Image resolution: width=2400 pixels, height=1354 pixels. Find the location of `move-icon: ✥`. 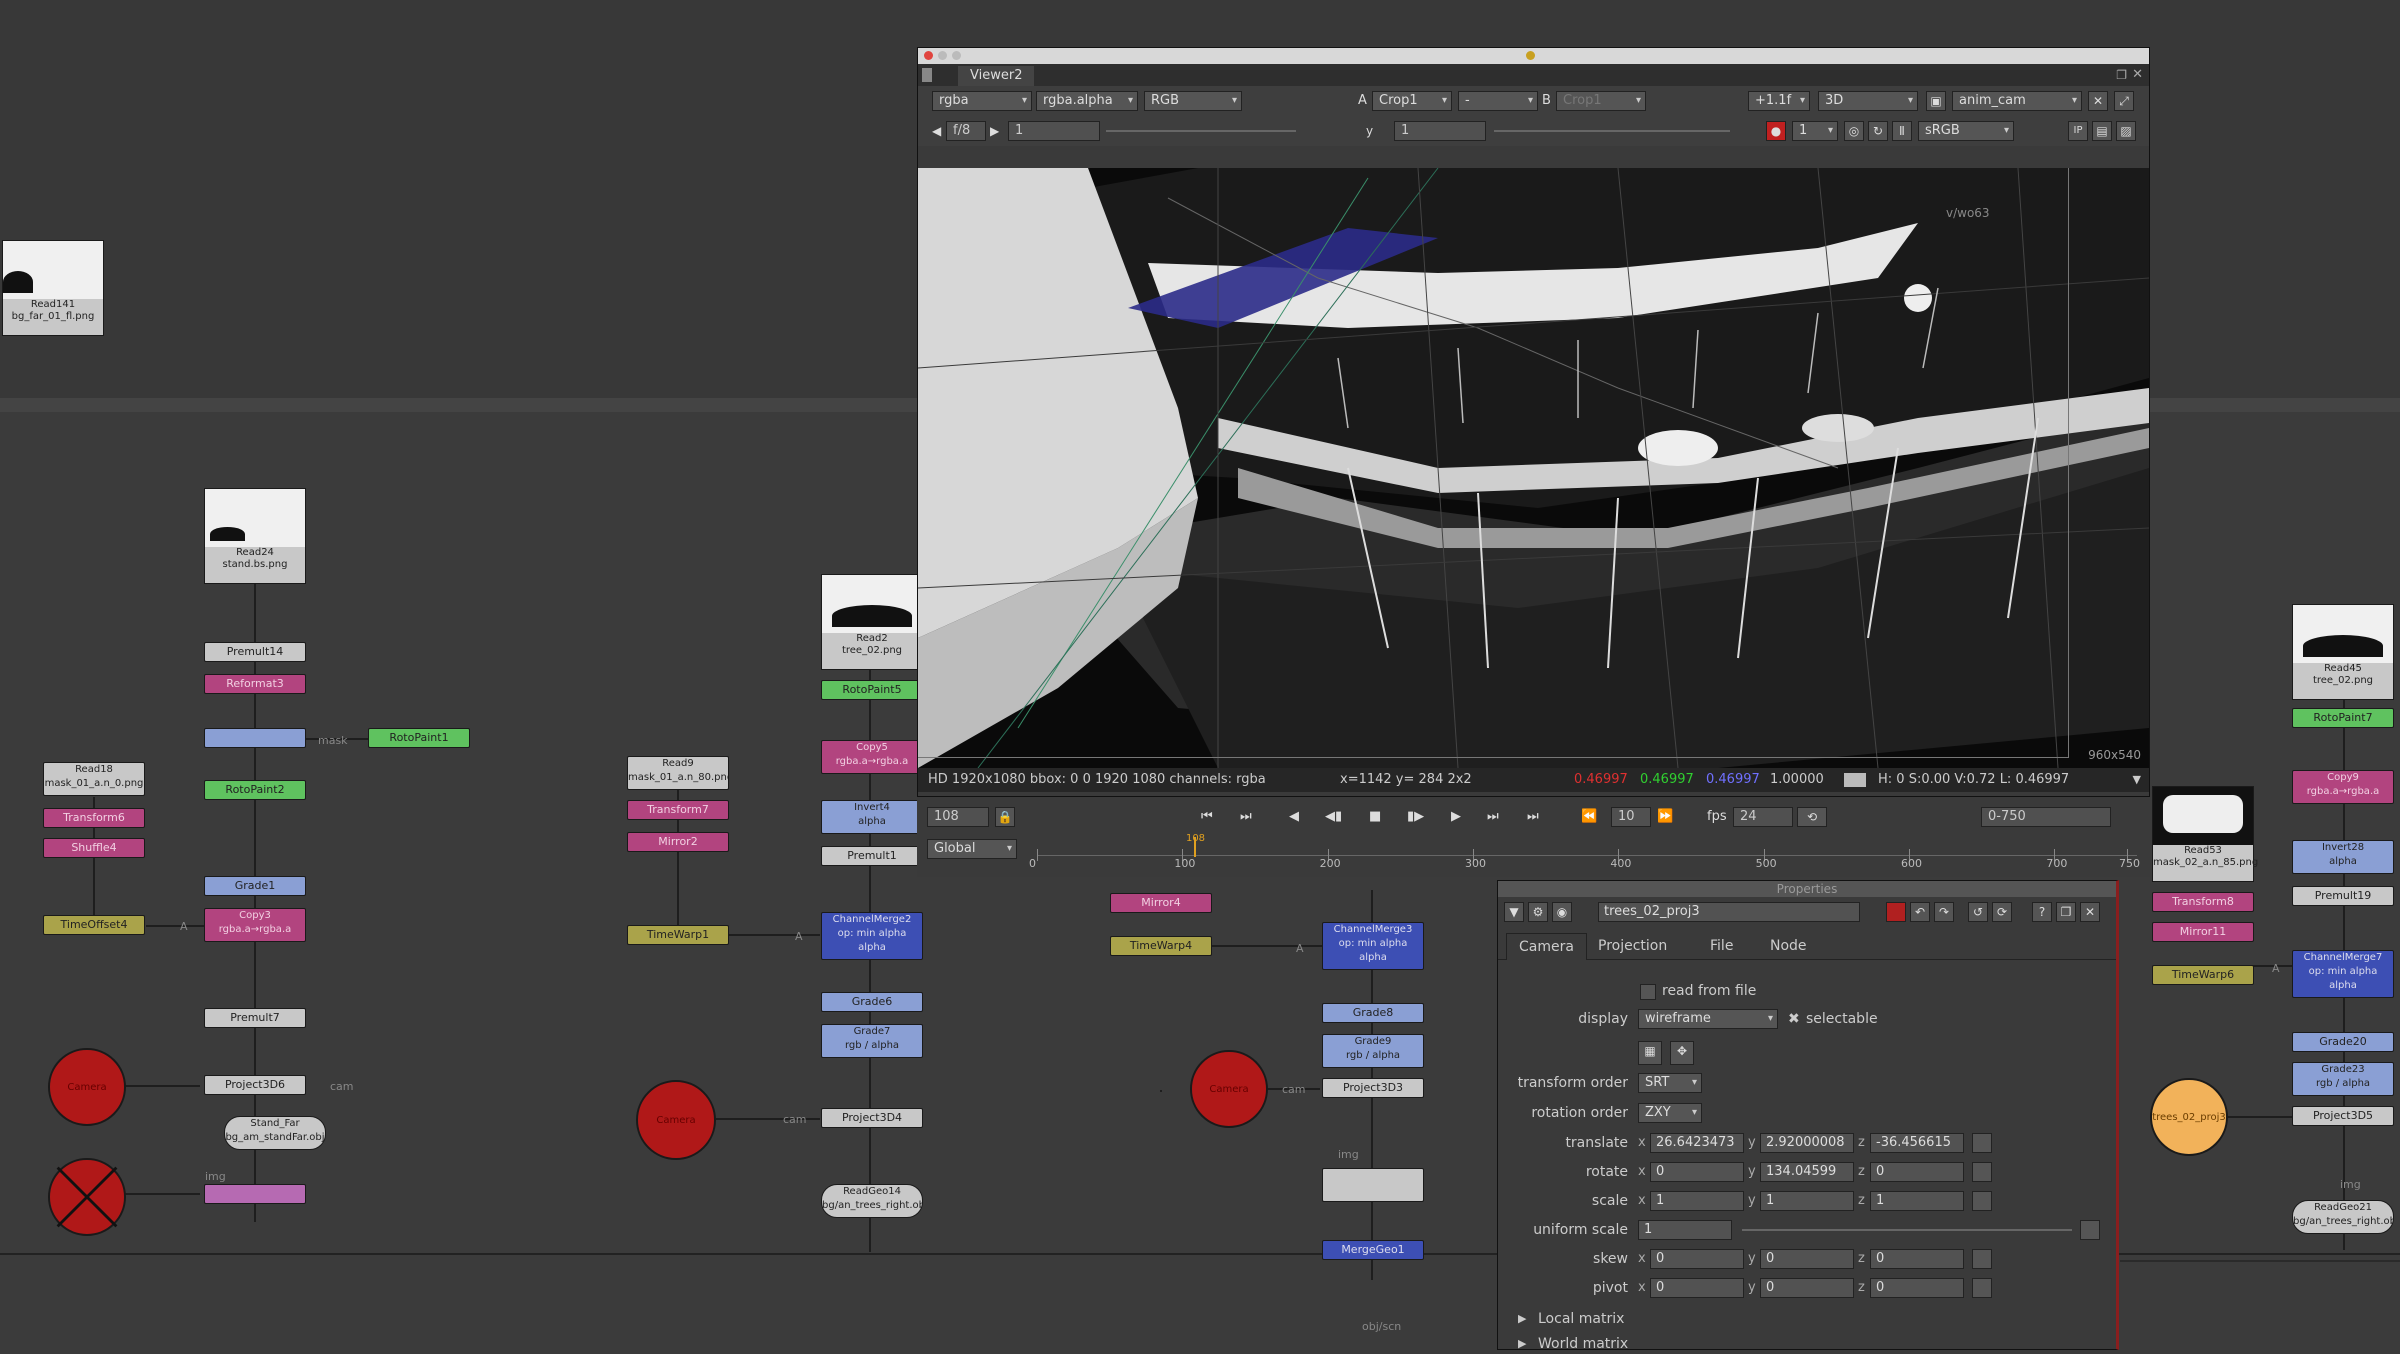

move-icon: ✥ is located at coordinates (1682, 1053).